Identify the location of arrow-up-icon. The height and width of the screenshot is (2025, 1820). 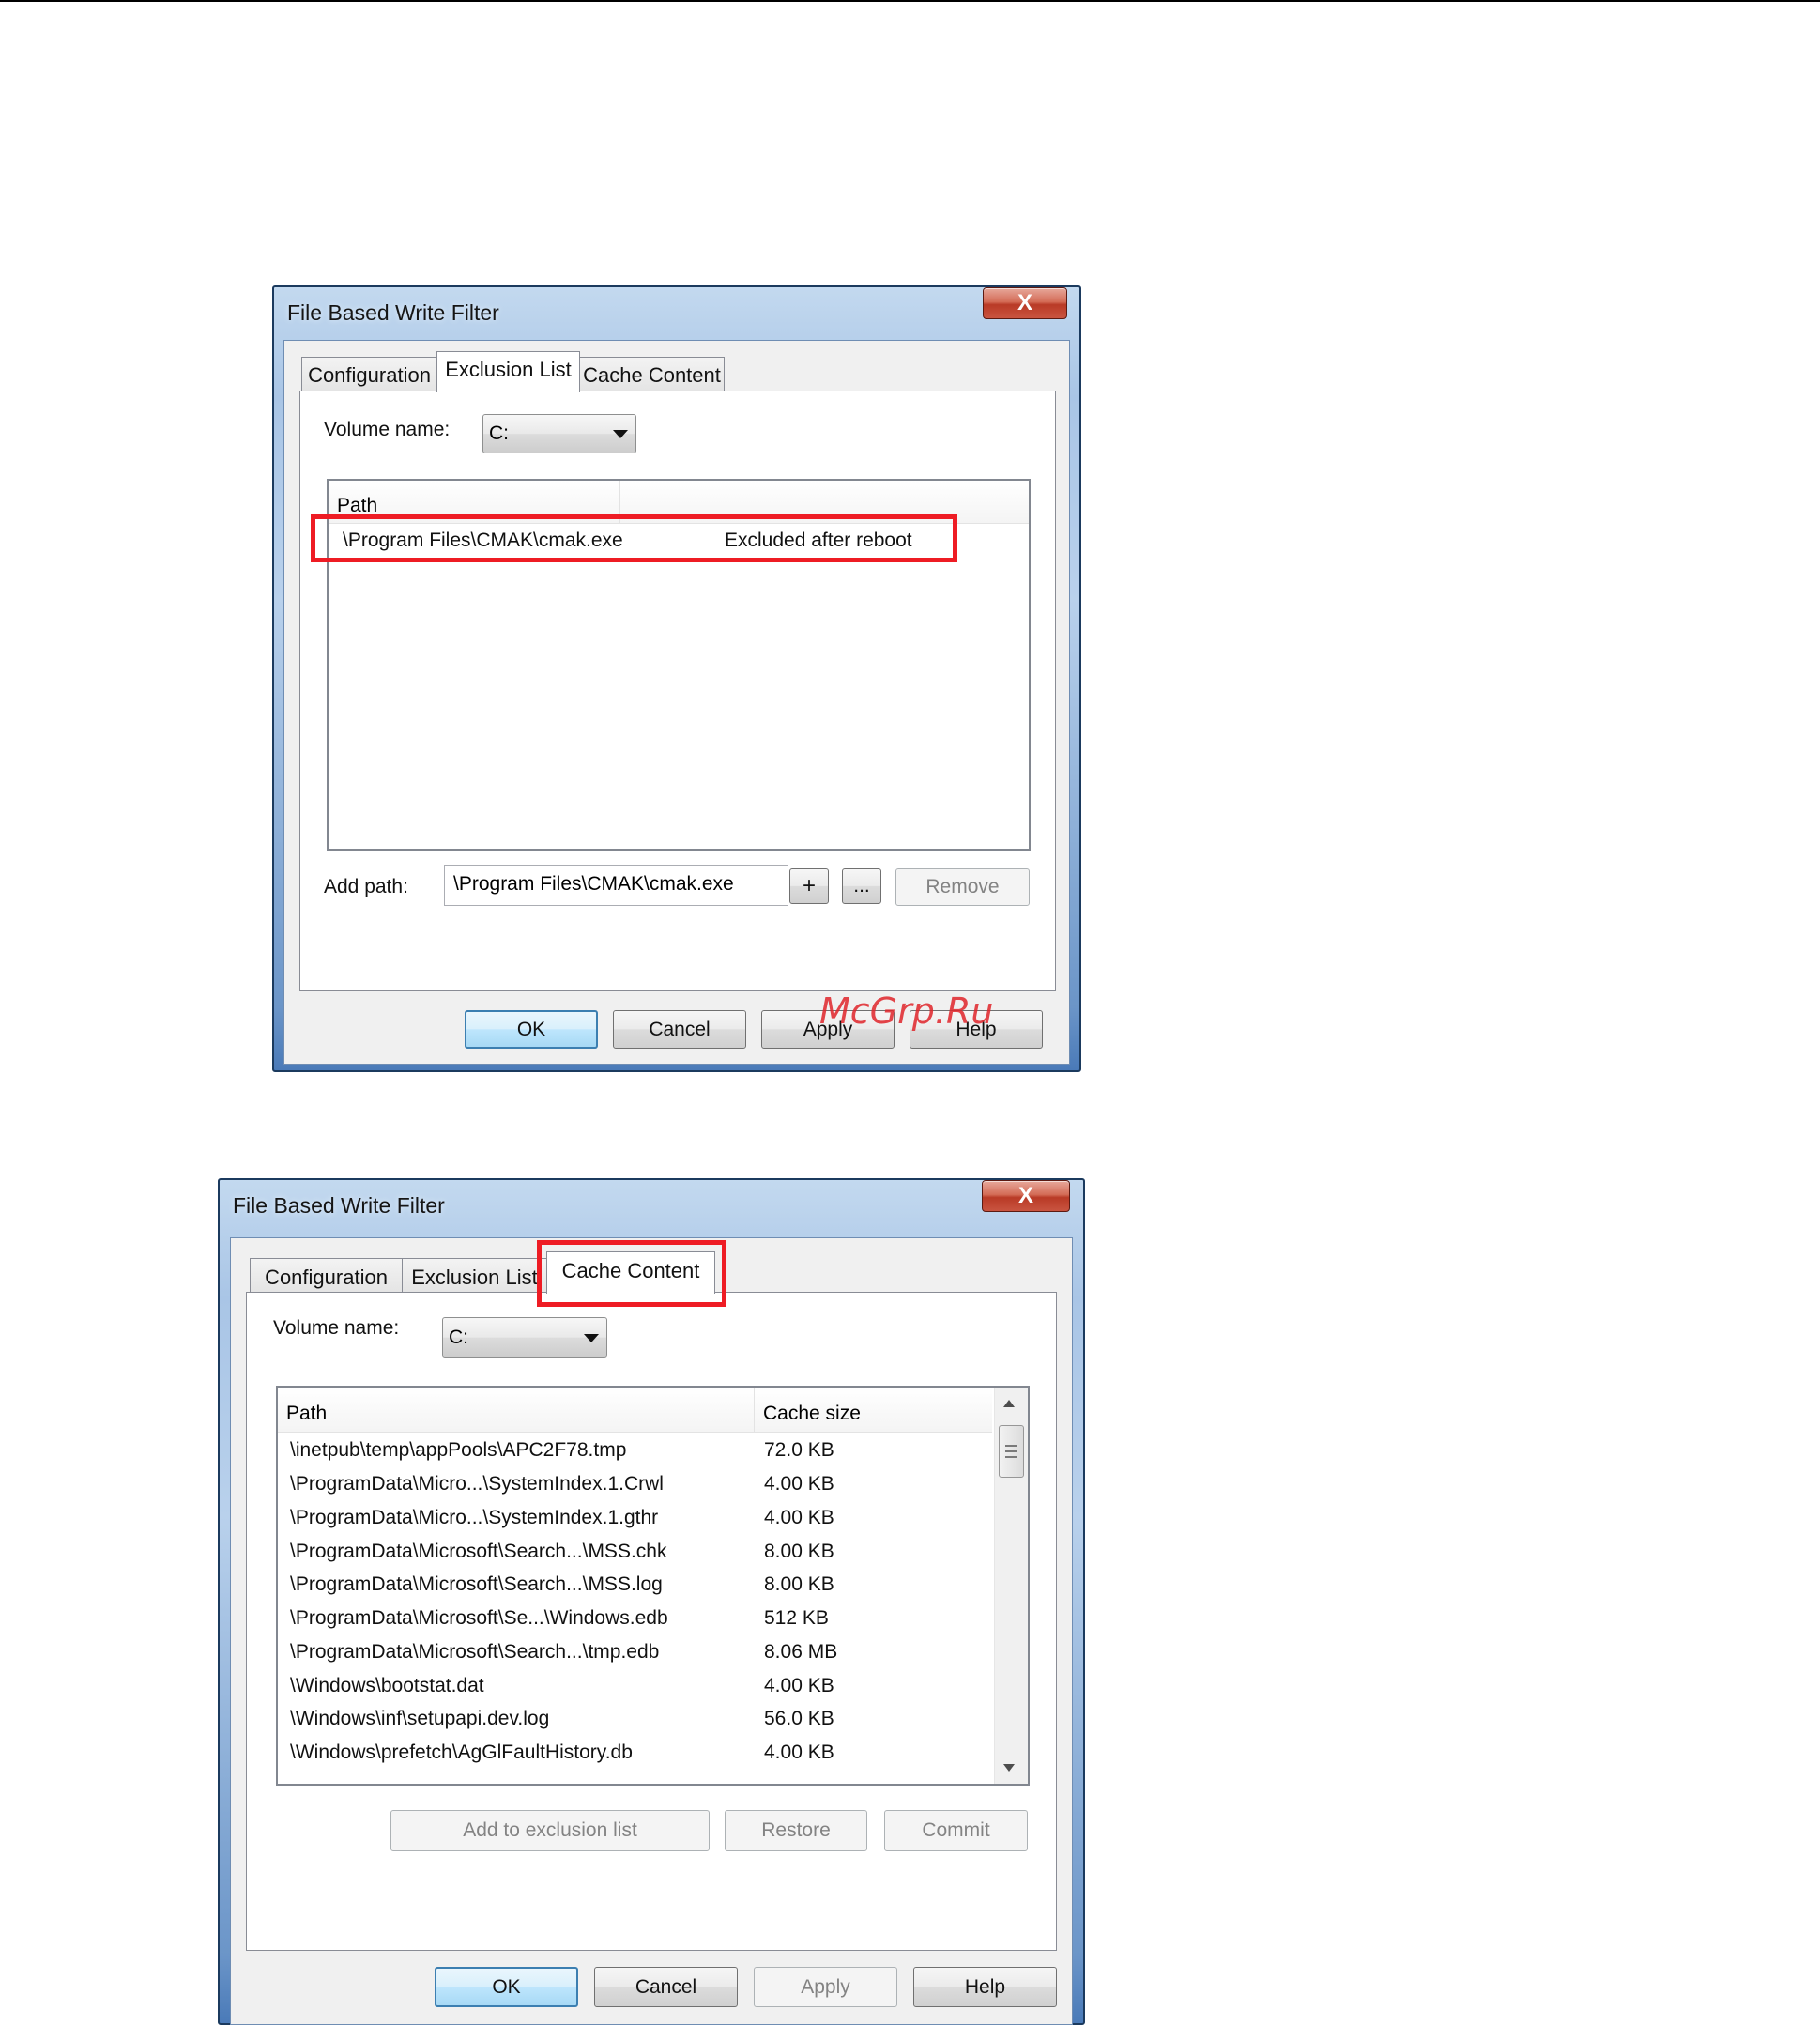
(1009, 1403).